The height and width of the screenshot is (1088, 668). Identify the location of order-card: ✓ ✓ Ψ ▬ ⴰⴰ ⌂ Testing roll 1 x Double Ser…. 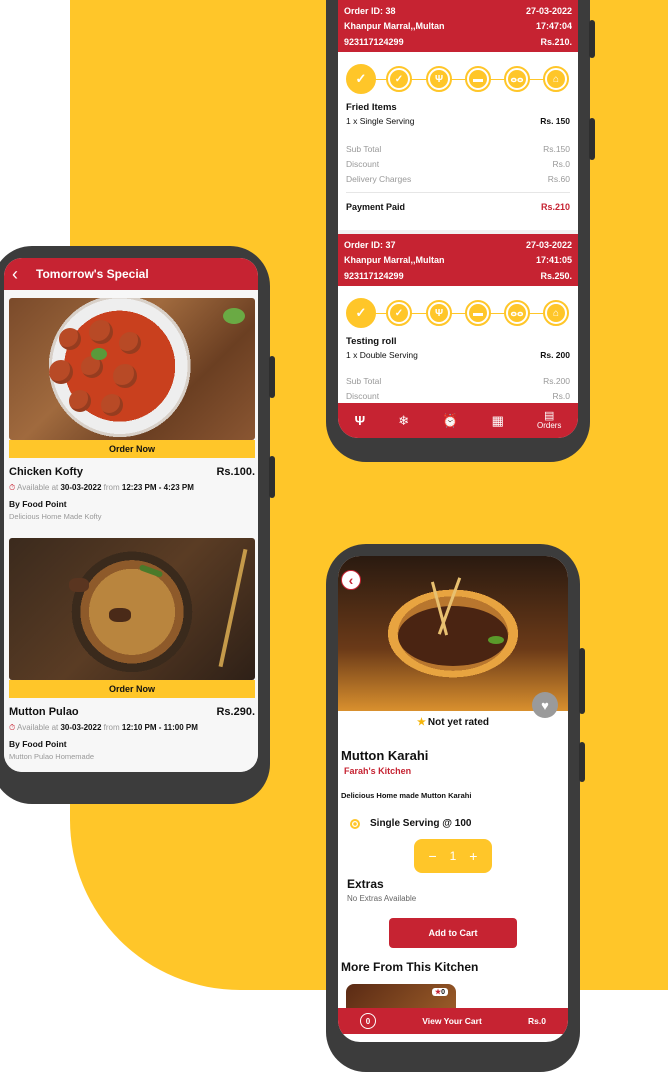
(458, 346).